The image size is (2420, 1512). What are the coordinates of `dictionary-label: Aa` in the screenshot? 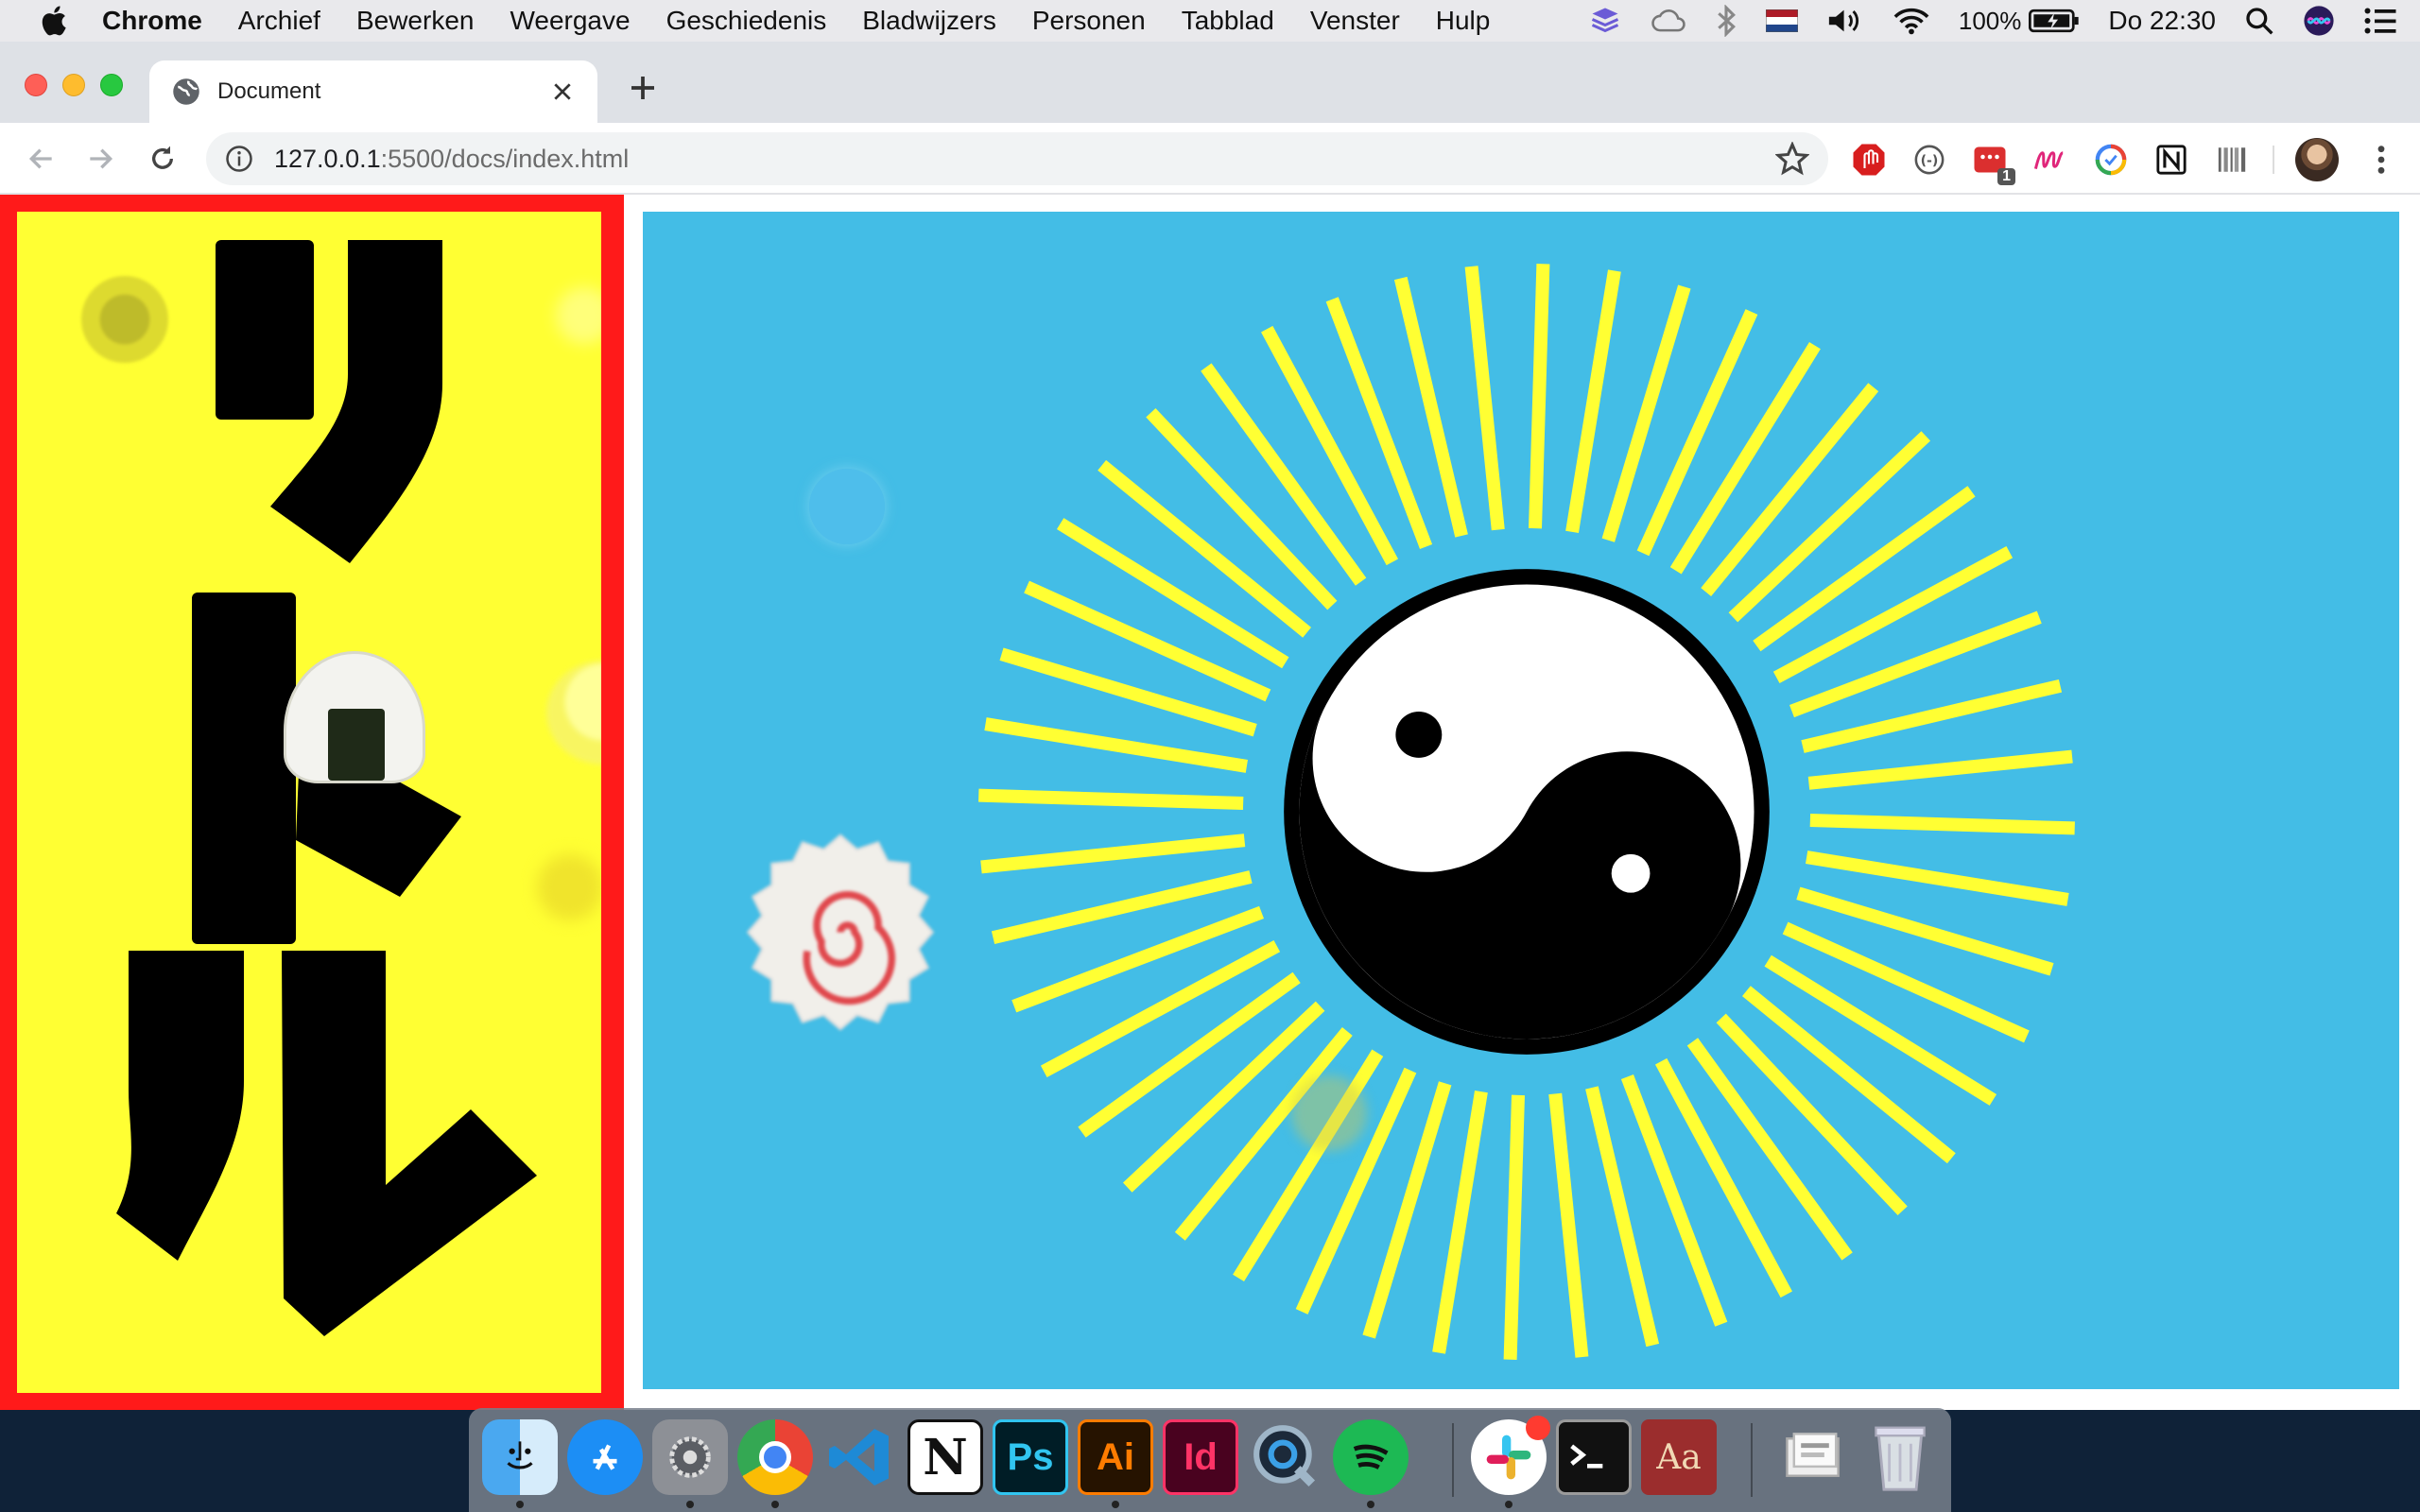 It's located at (1679, 1457).